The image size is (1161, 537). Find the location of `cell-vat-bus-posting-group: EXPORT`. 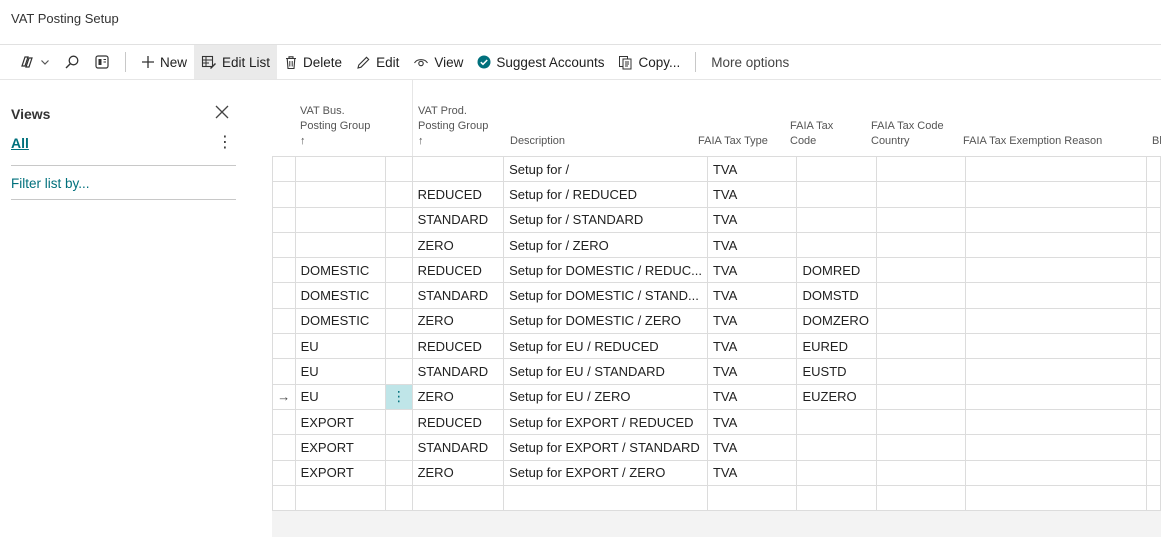

cell-vat-bus-posting-group: EXPORT is located at coordinates (340, 472).